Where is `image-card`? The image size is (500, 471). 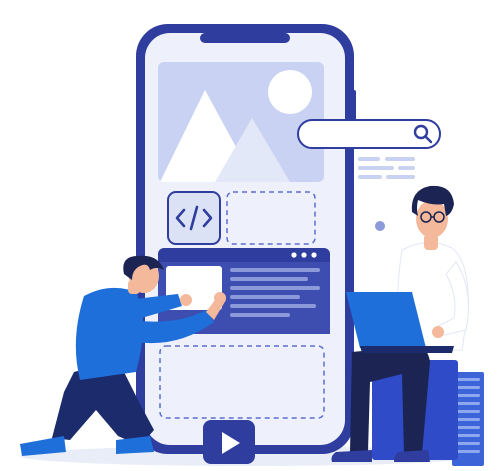 image-card is located at coordinates (241, 122).